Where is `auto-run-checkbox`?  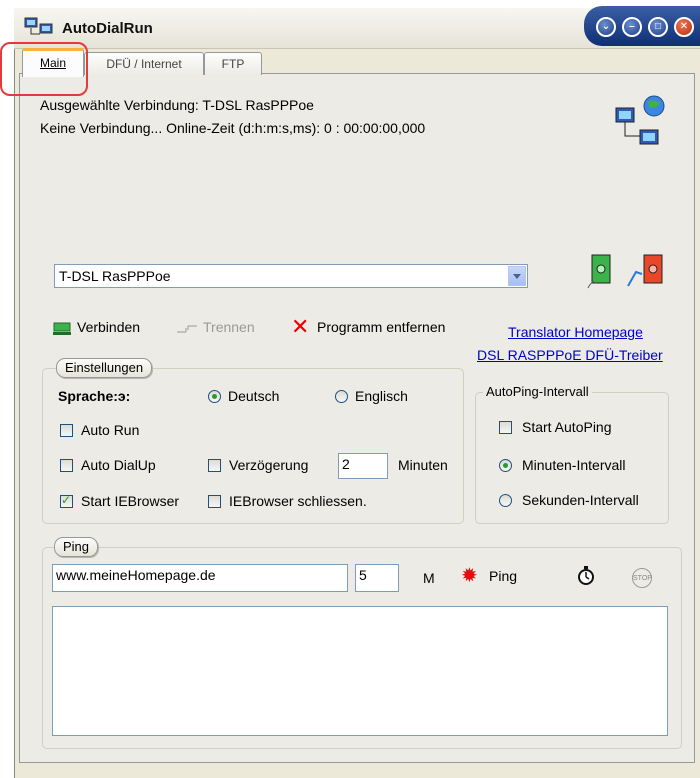
auto-run-checkbox is located at coordinates (66, 430).